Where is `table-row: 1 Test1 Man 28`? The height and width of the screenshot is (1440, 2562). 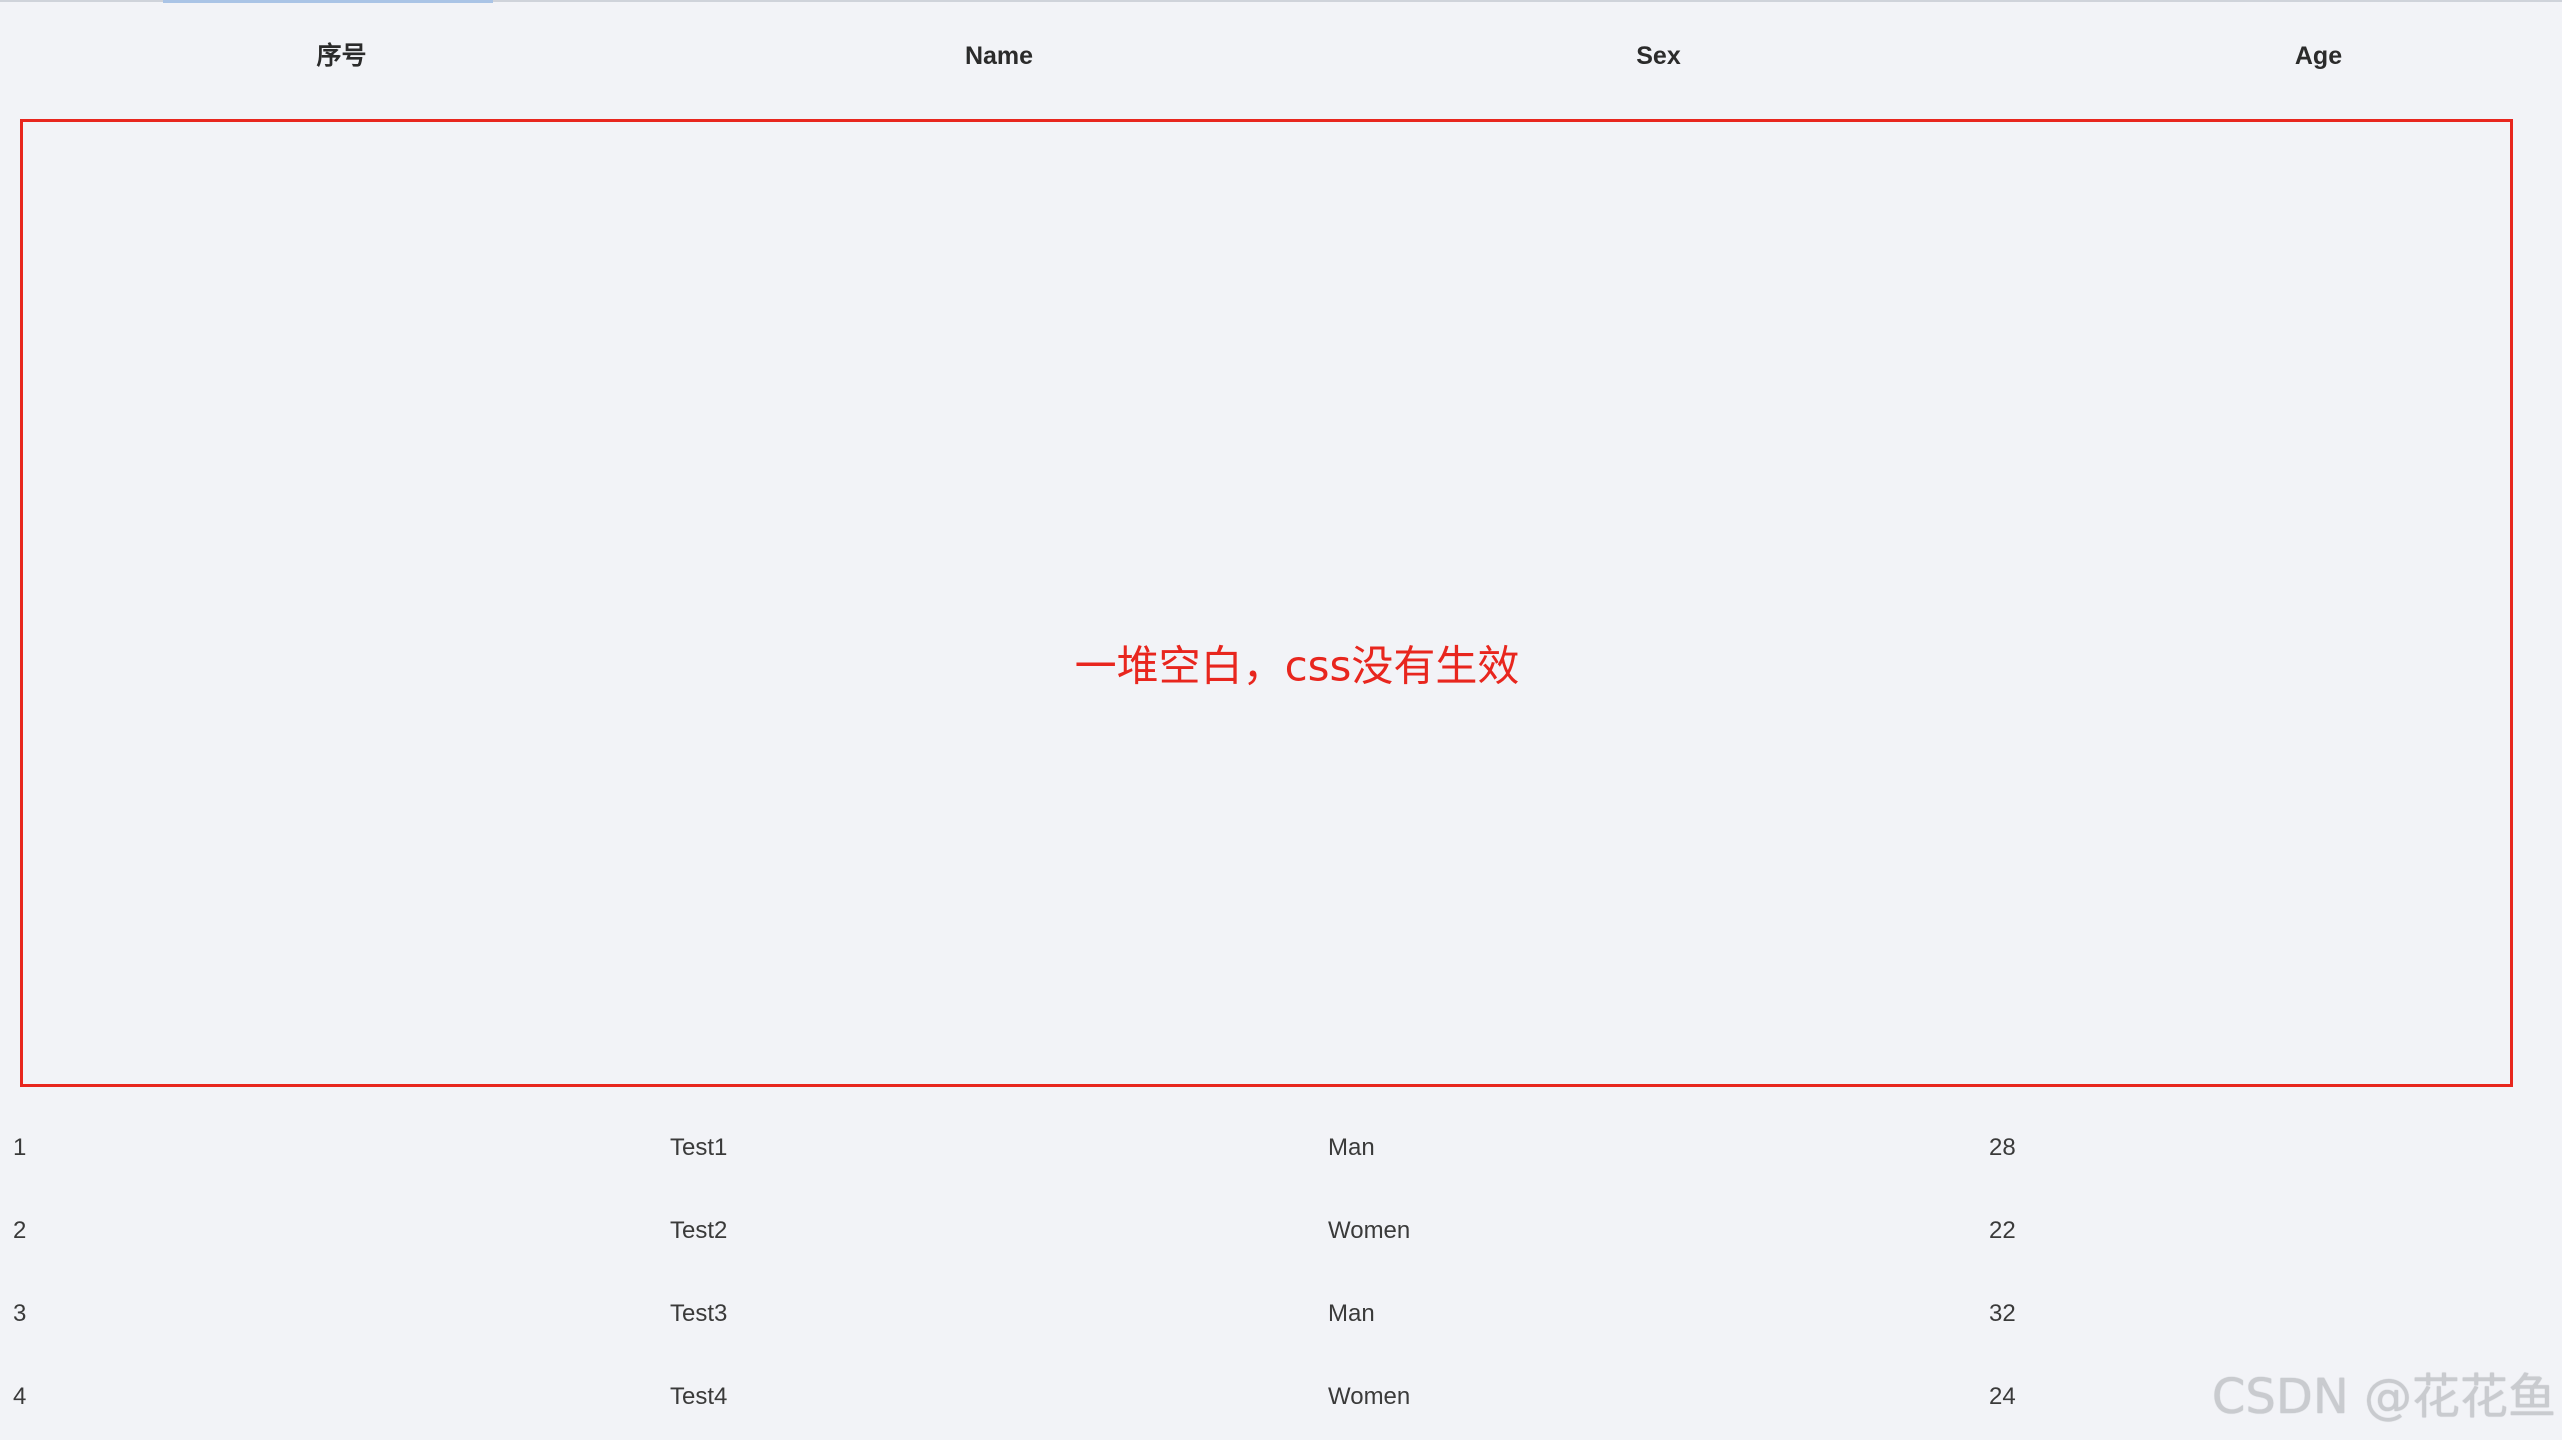
table-row: 1 Test1 Man 28 is located at coordinates (1281, 1147).